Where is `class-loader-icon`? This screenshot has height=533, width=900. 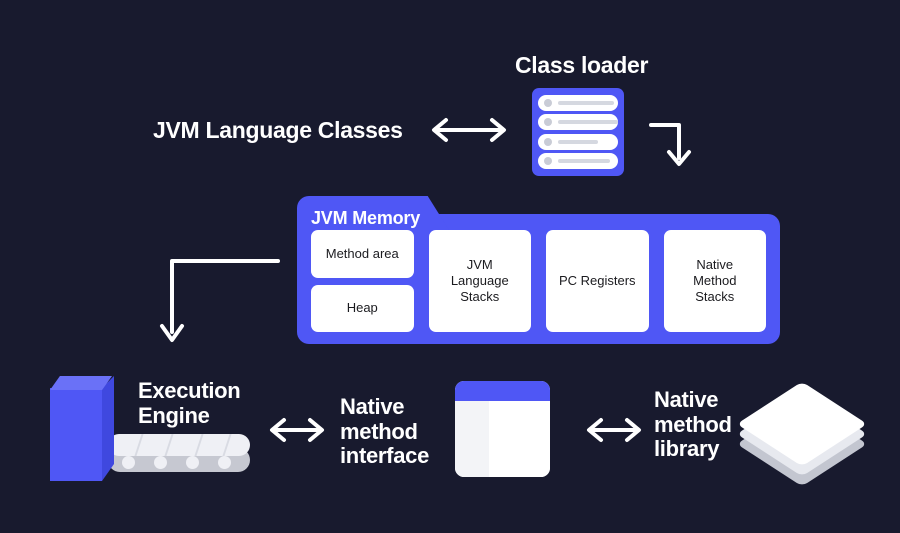 class-loader-icon is located at coordinates (578, 132).